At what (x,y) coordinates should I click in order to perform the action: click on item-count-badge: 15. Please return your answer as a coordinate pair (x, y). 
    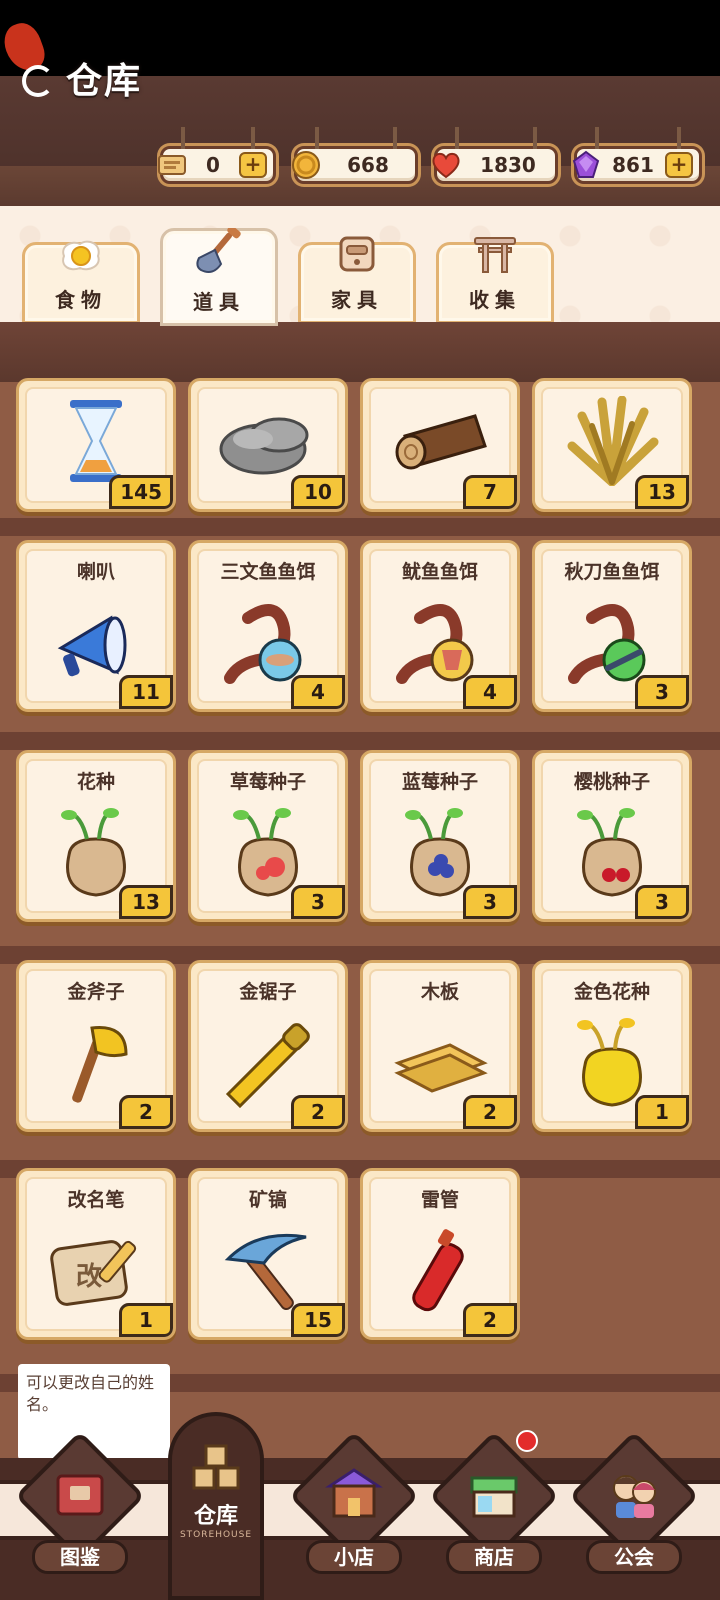
    Looking at the image, I should click on (318, 1320).